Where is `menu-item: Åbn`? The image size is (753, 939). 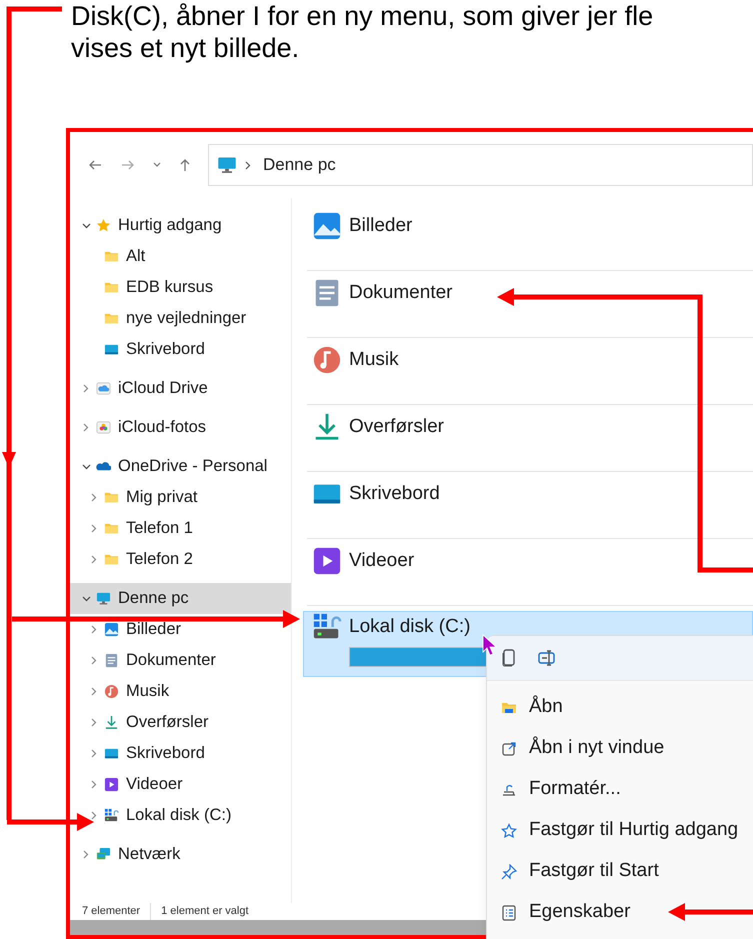 menu-item: Åbn is located at coordinates (620, 707).